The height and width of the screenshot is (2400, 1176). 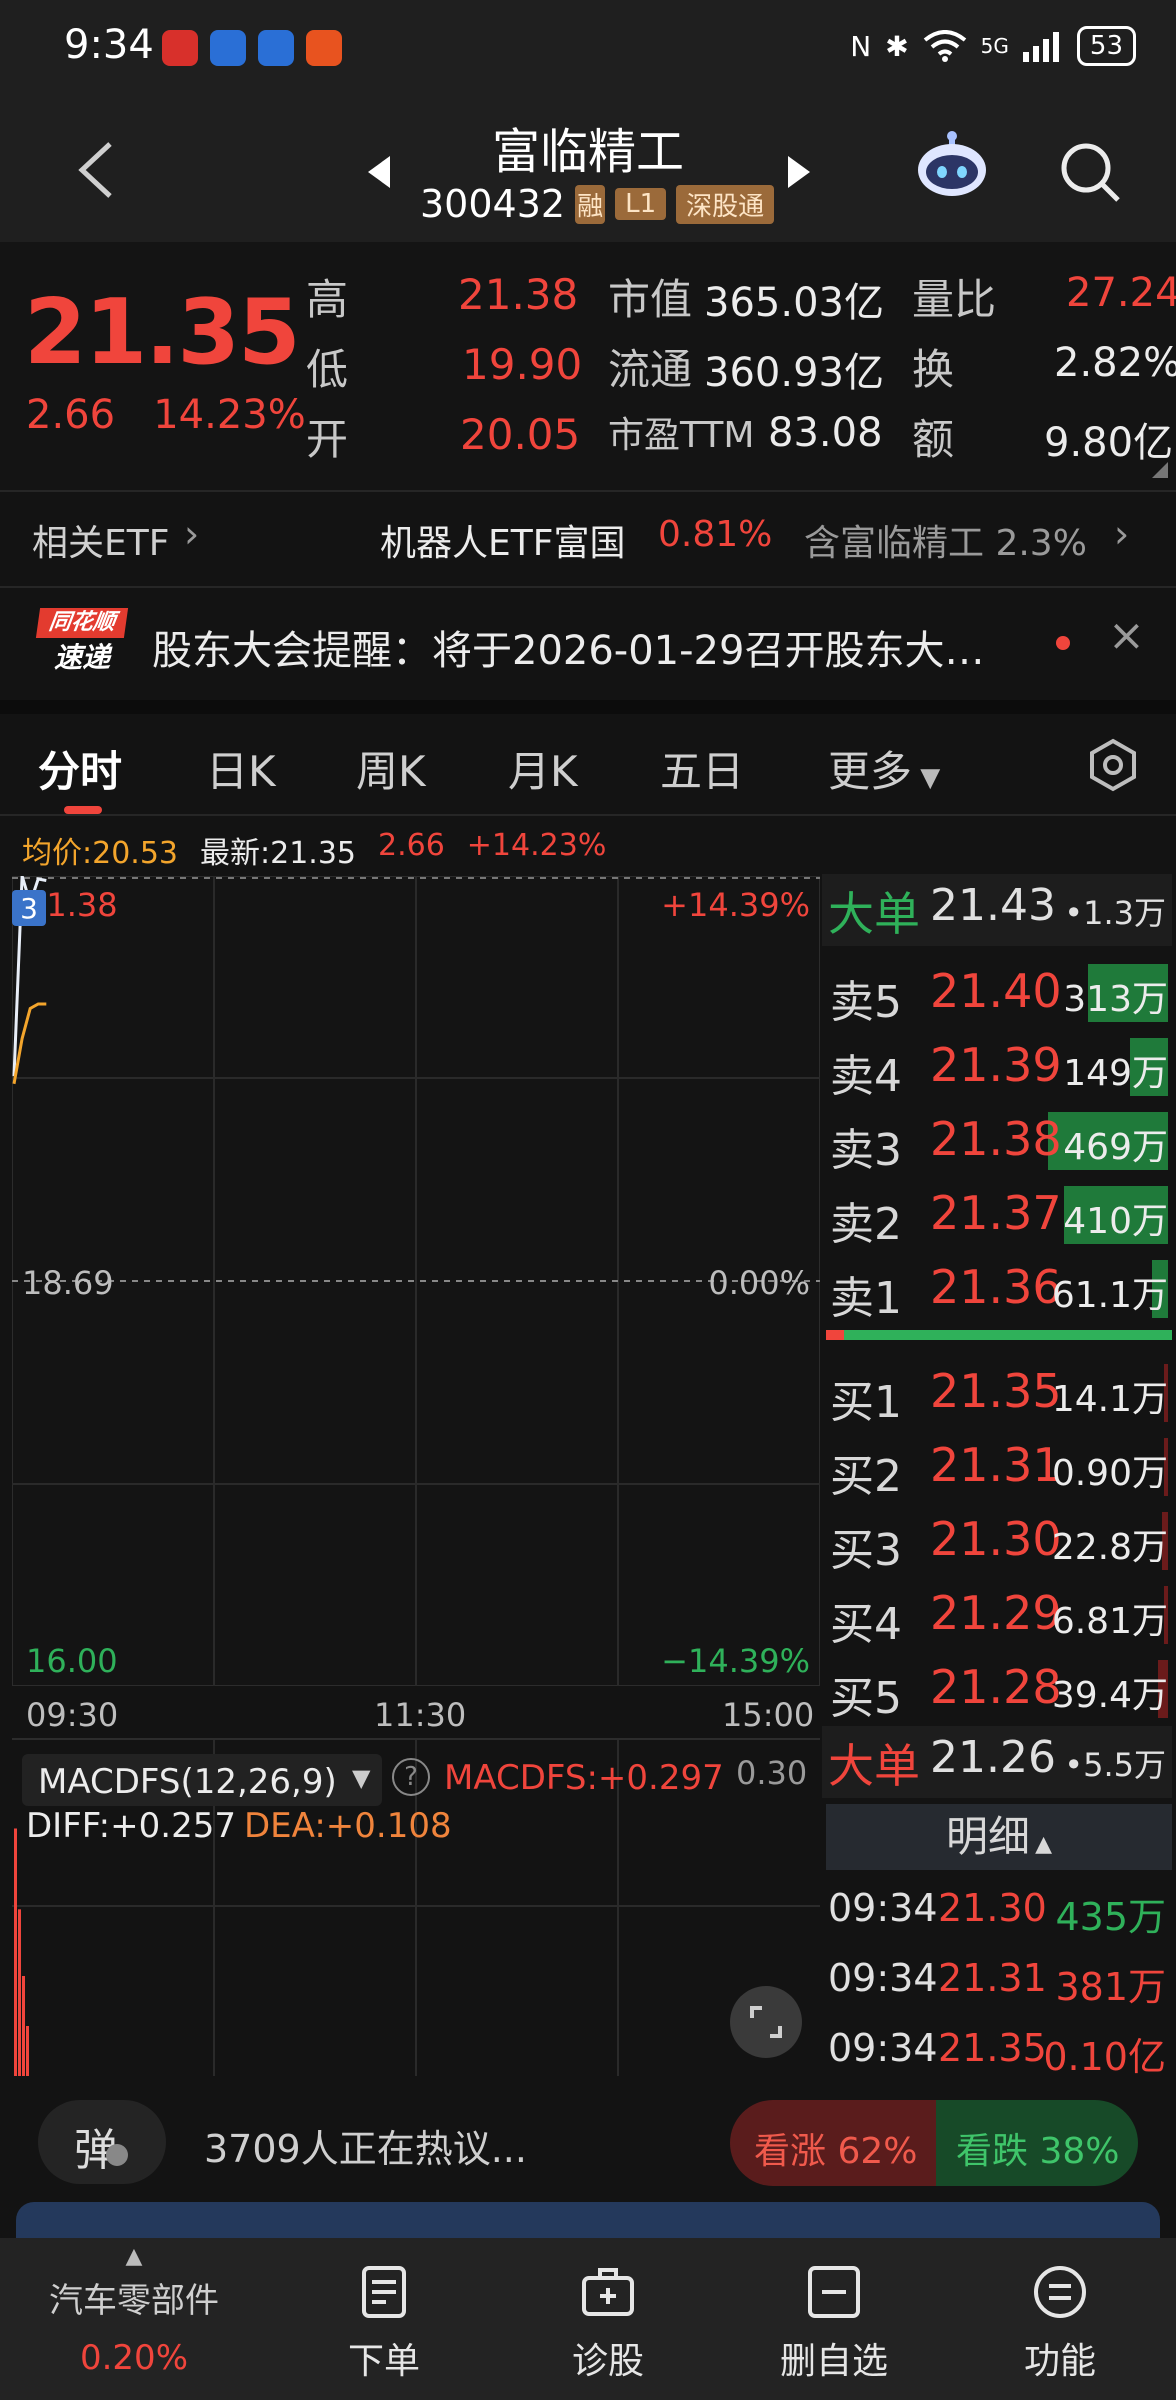 What do you see at coordinates (72, 1661) in the screenshot?
I see `y-tick-bottom: 16.00` at bounding box center [72, 1661].